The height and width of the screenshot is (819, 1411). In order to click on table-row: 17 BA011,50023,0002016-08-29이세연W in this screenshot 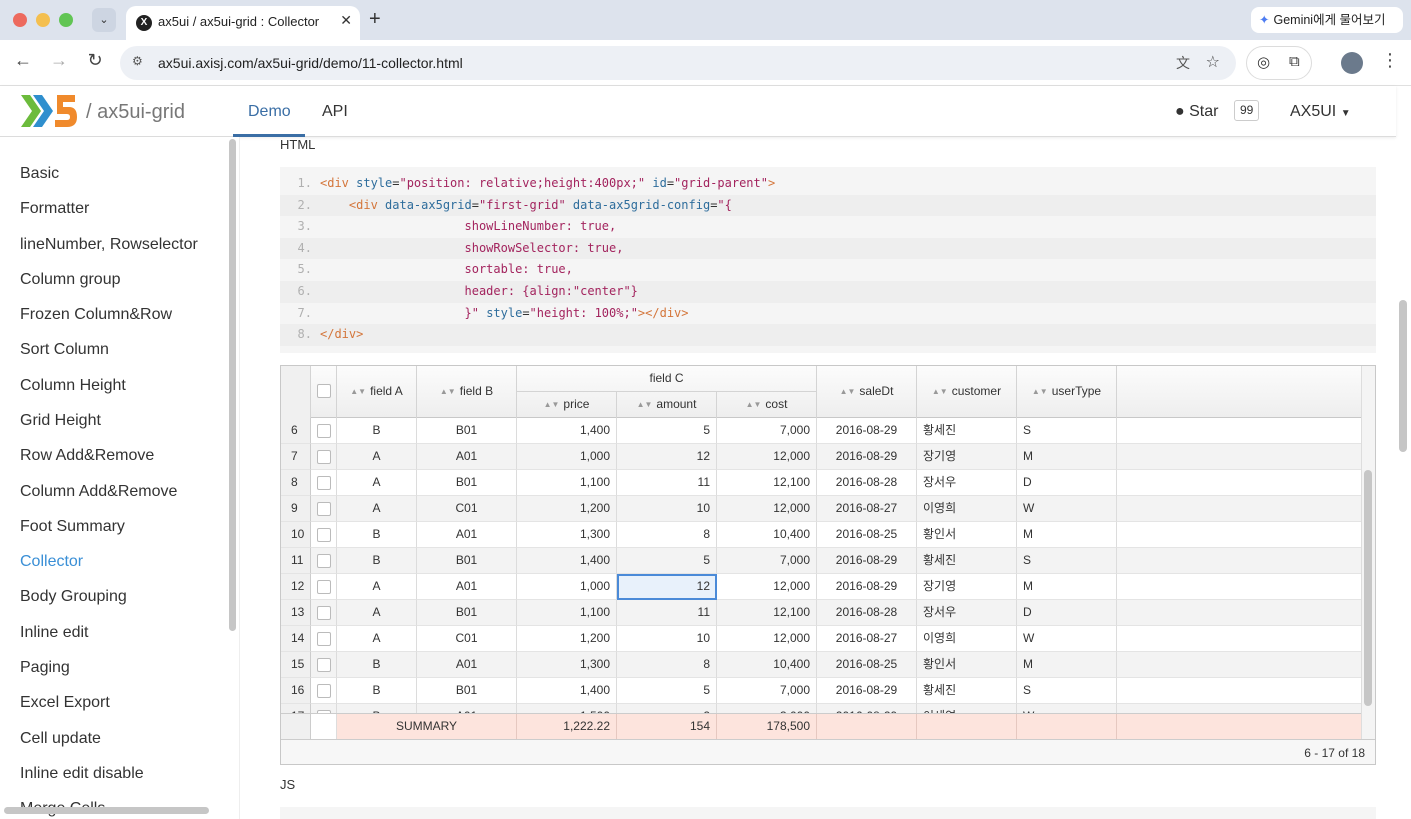, I will do `click(821, 708)`.